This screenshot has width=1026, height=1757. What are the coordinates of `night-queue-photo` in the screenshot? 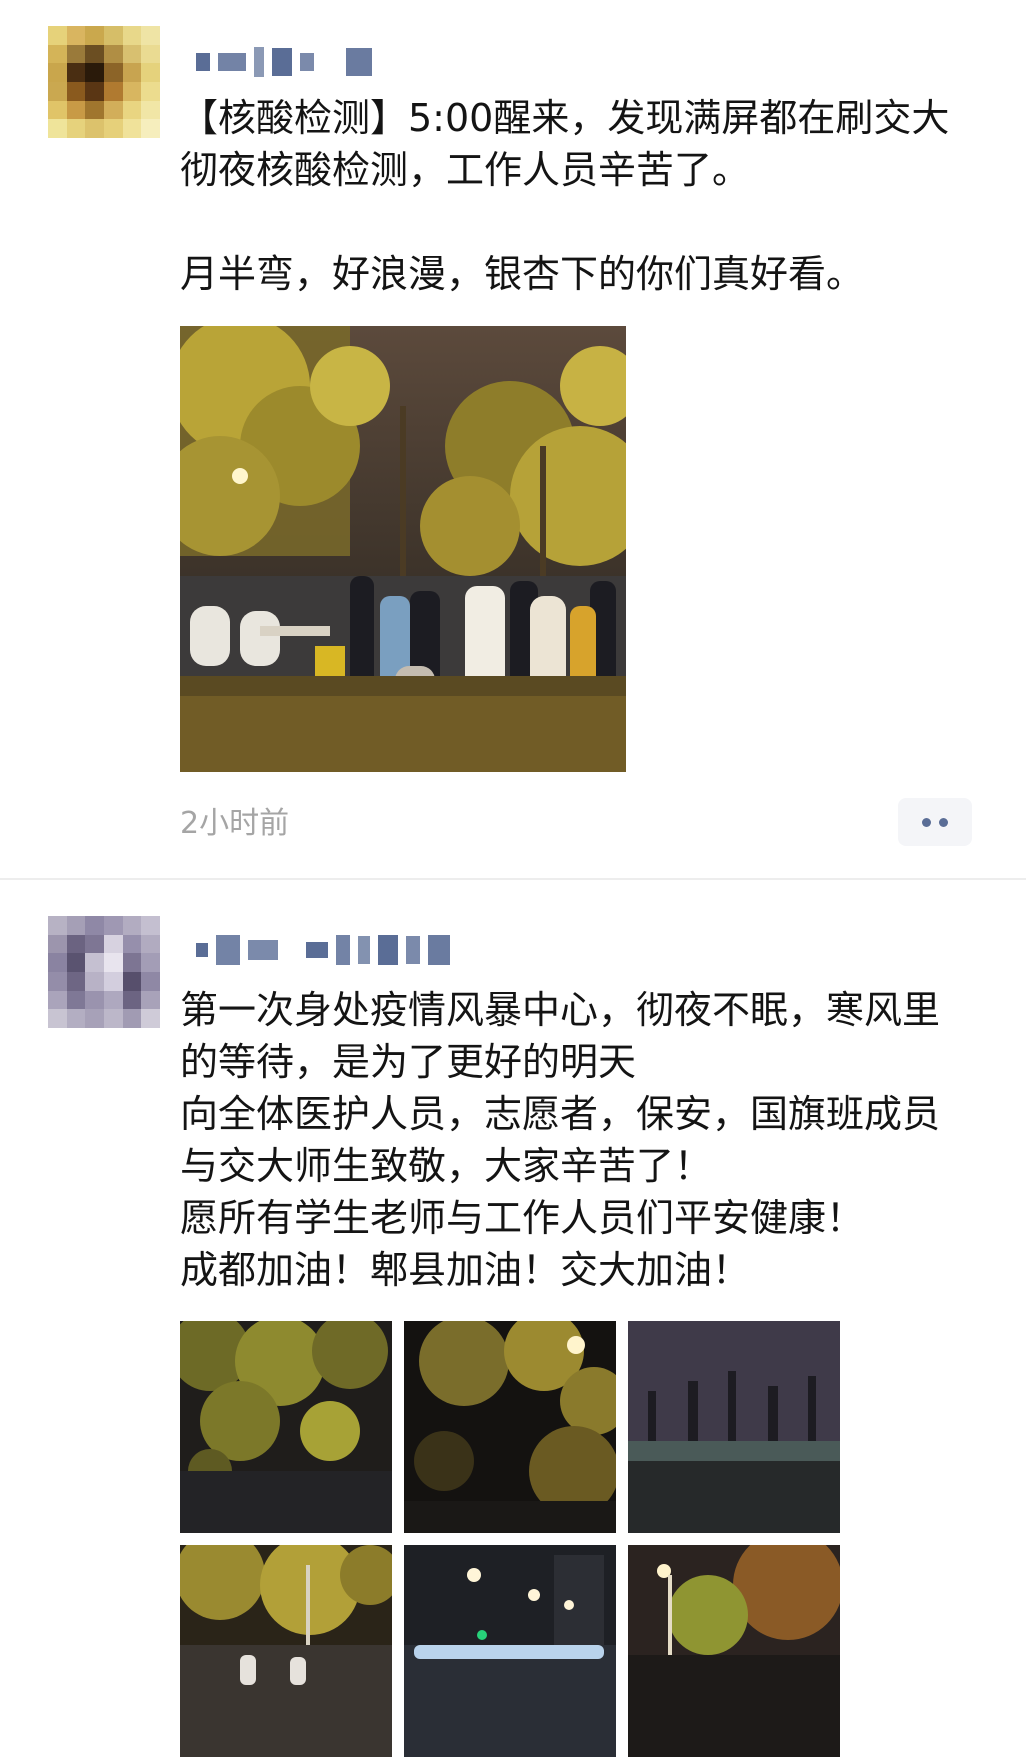 It's located at (510, 1651).